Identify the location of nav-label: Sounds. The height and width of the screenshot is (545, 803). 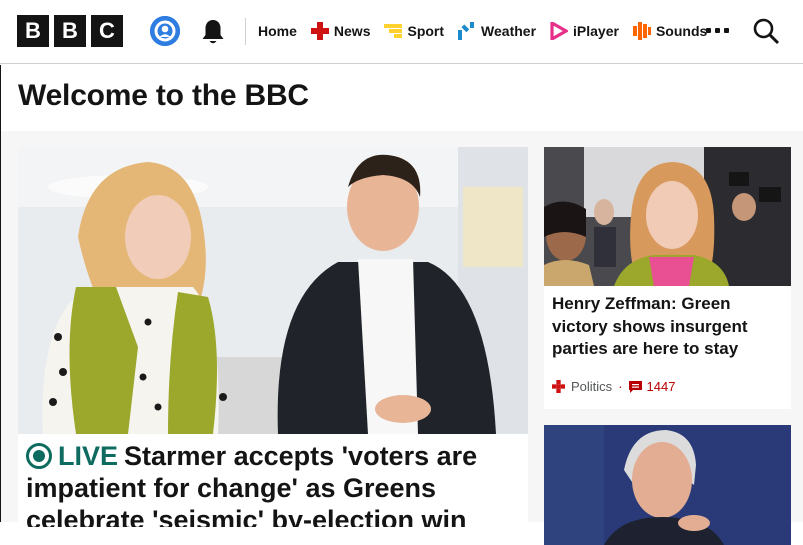
(681, 31).